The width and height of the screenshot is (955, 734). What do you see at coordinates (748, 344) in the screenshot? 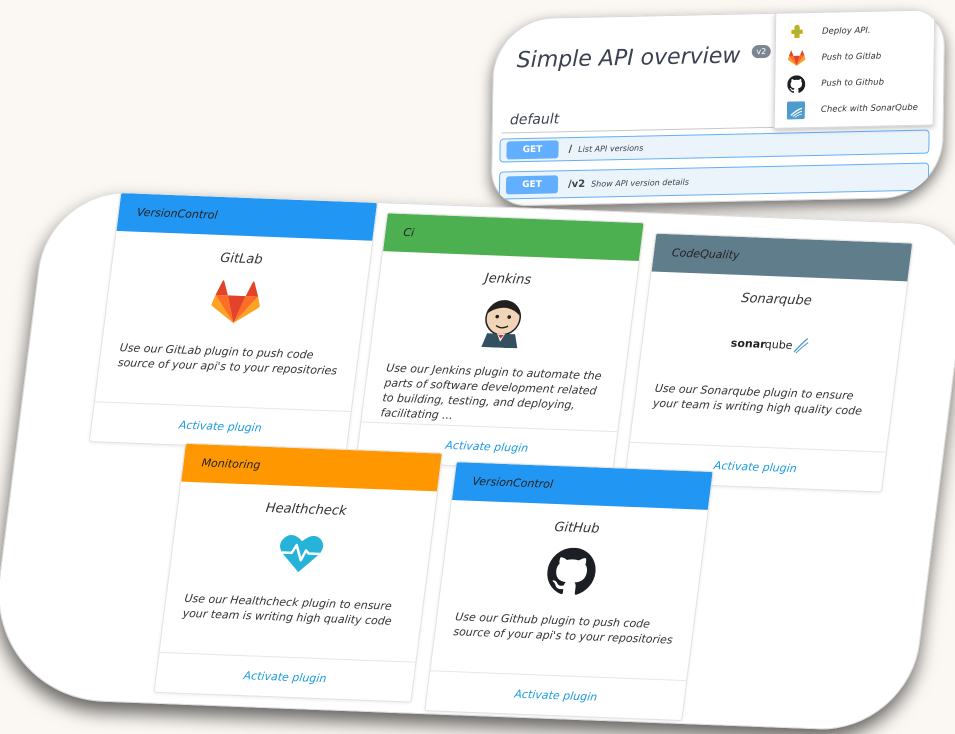
I see `svg-text: sonar` at bounding box center [748, 344].